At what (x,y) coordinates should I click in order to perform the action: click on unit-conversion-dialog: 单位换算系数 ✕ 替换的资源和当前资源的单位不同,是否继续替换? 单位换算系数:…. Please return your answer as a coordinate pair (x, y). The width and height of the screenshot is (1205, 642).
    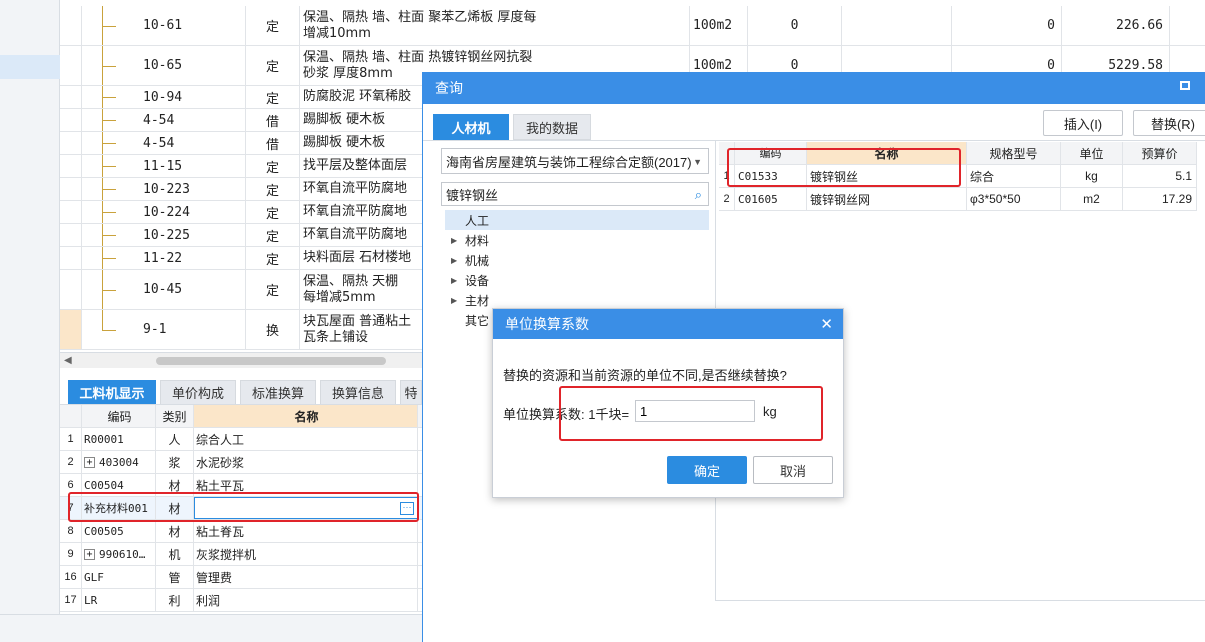
    Looking at the image, I should click on (668, 403).